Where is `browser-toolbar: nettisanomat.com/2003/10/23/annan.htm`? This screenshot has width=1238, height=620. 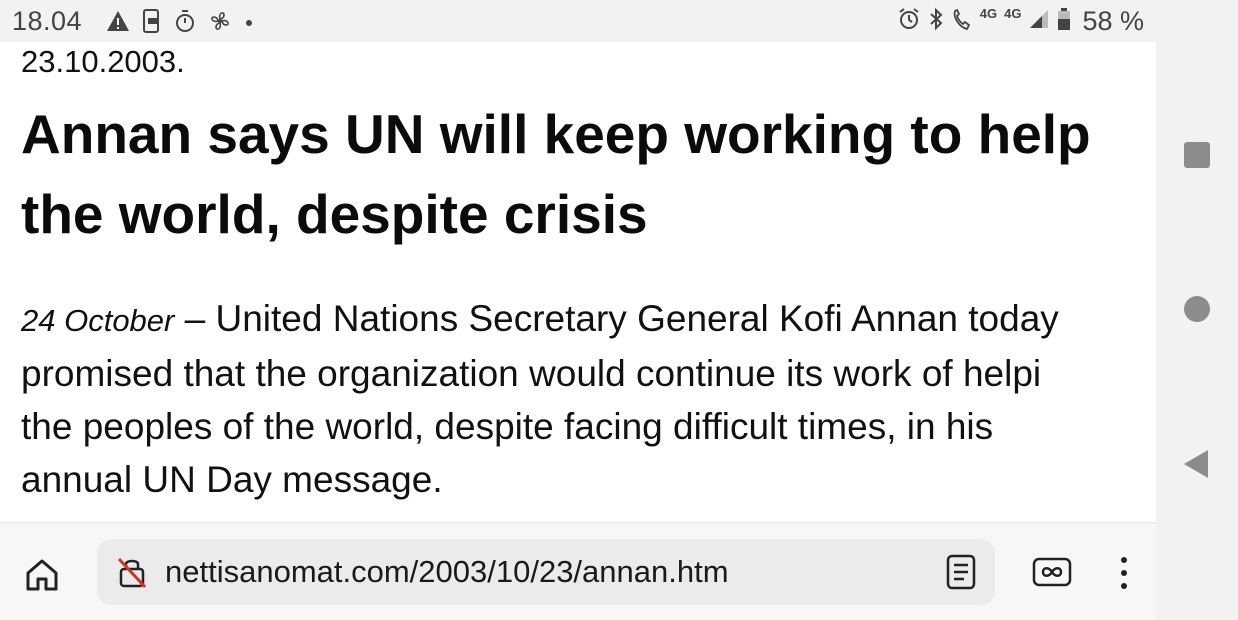 browser-toolbar: nettisanomat.com/2003/10/23/annan.htm is located at coordinates (578, 571).